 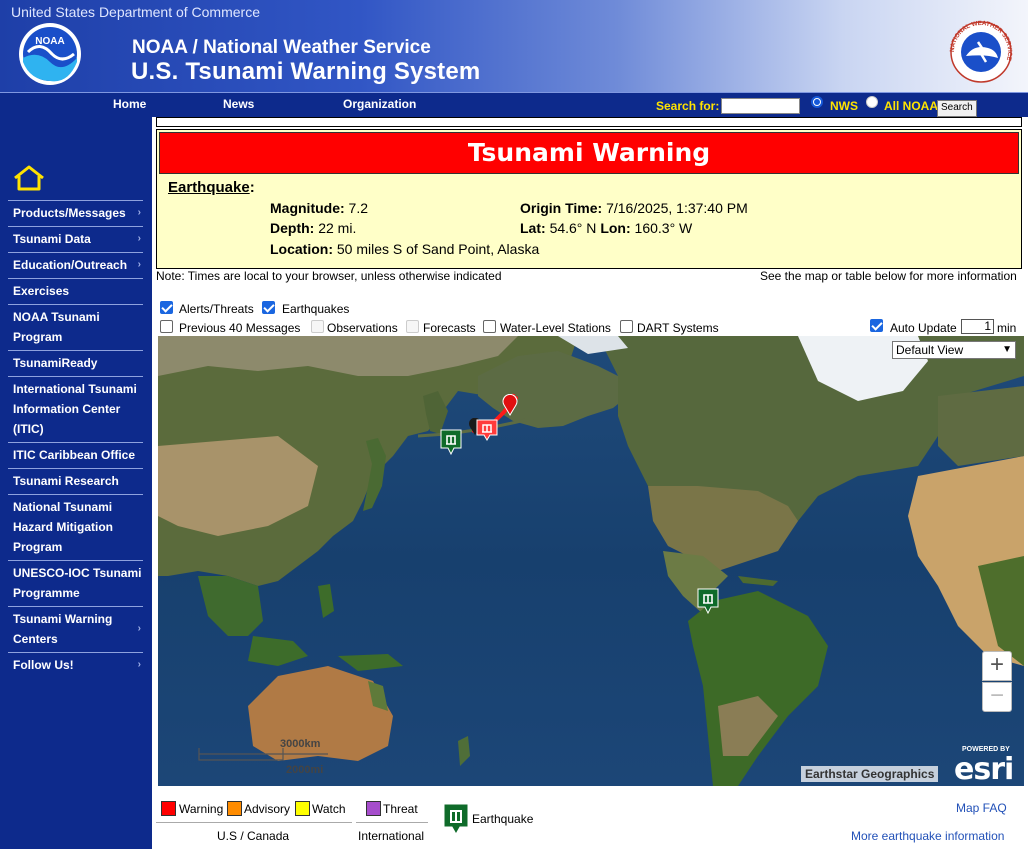 What do you see at coordinates (300, 744) in the screenshot?
I see `scale-km: 3000km` at bounding box center [300, 744].